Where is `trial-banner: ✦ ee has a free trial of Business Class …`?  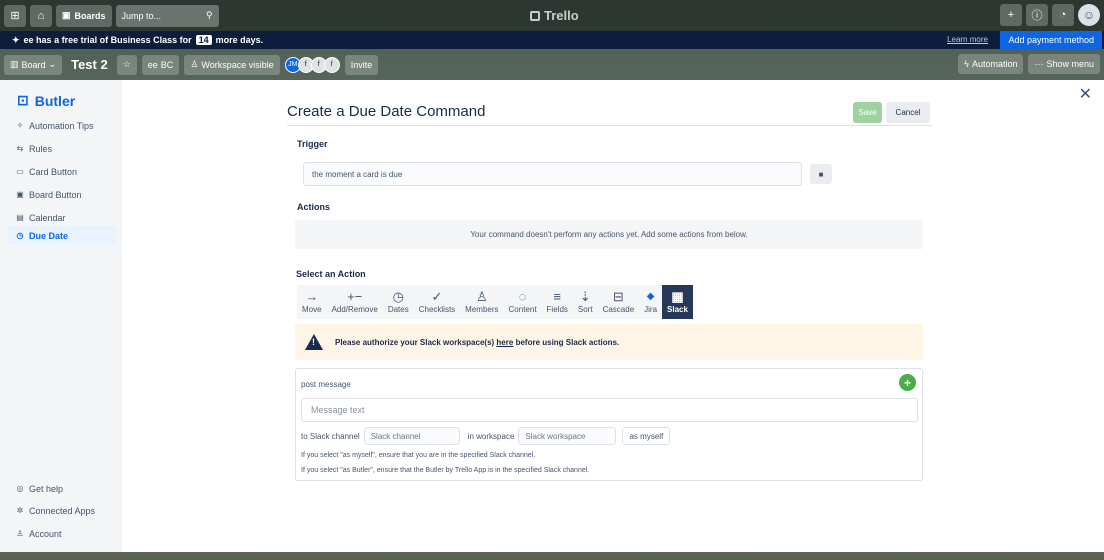 trial-banner: ✦ ee has a free trial of Business Class … is located at coordinates (552, 40).